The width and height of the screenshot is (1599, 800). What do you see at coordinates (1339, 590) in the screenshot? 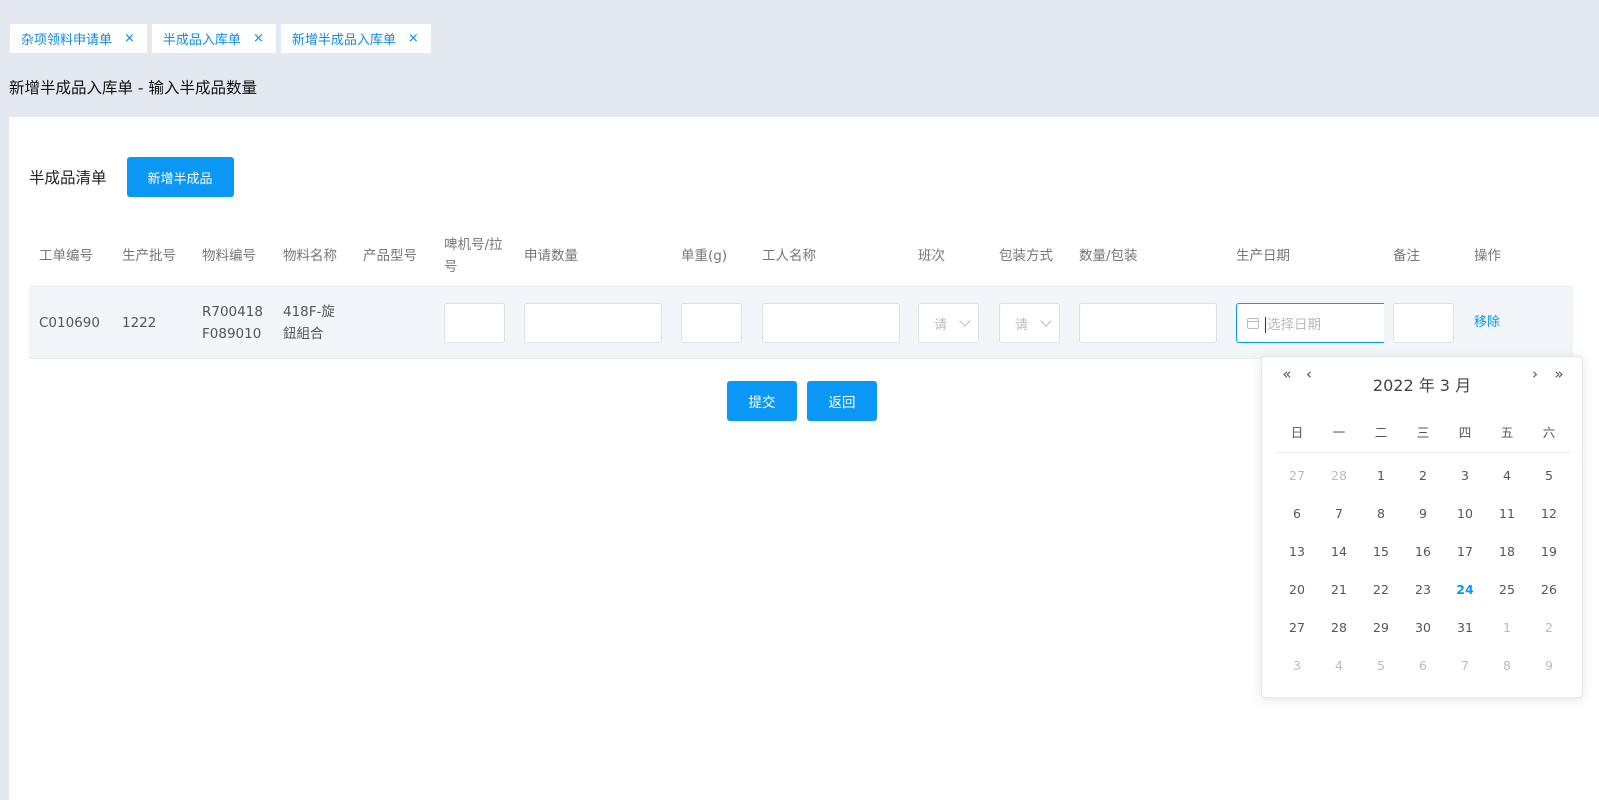
I see `day-cell: 21` at bounding box center [1339, 590].